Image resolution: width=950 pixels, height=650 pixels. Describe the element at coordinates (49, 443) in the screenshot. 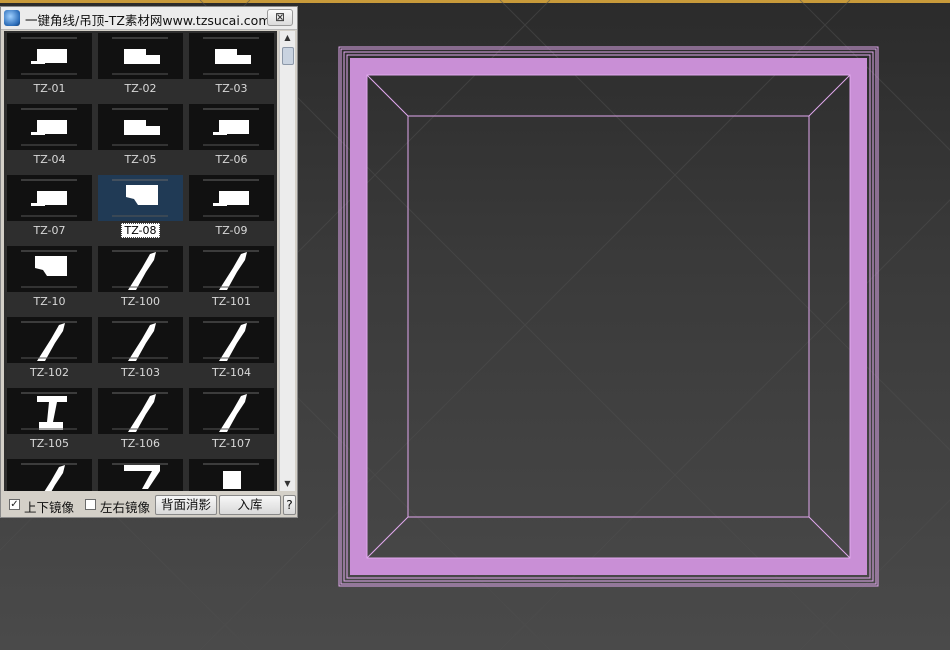

I see `thumbnail-label: TZ-105` at that location.